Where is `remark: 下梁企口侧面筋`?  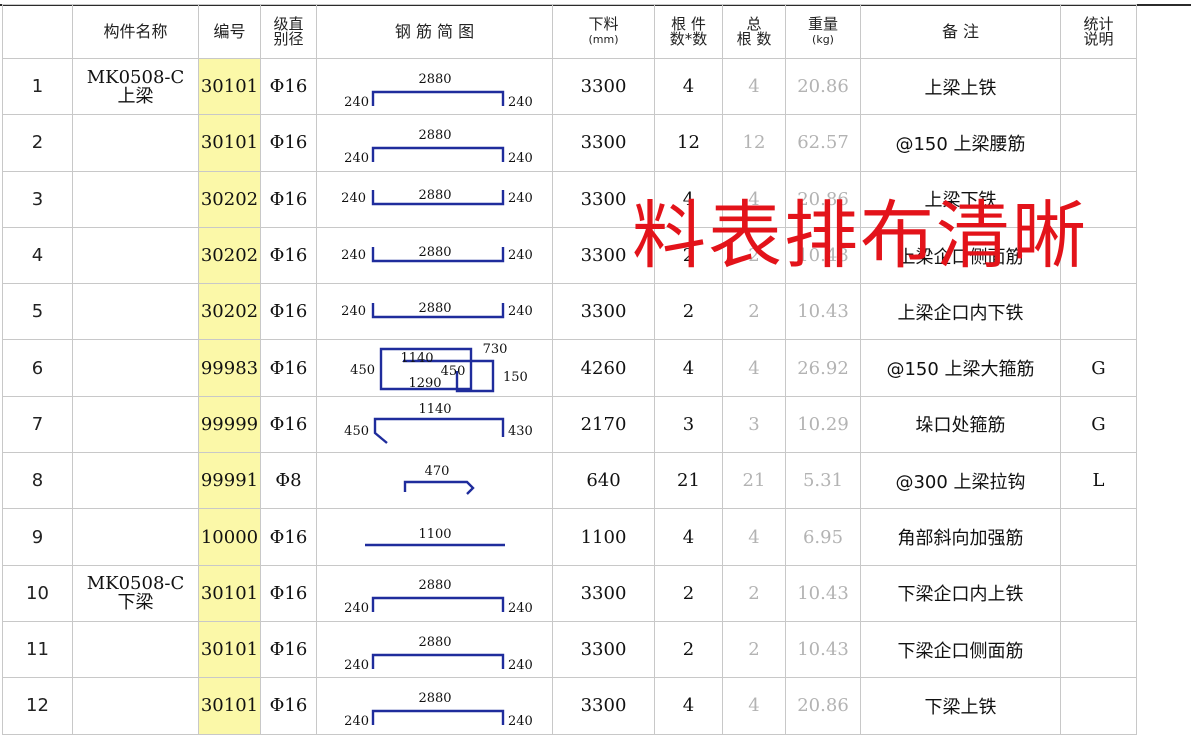 remark: 下梁企口侧面筋 is located at coordinates (960, 649).